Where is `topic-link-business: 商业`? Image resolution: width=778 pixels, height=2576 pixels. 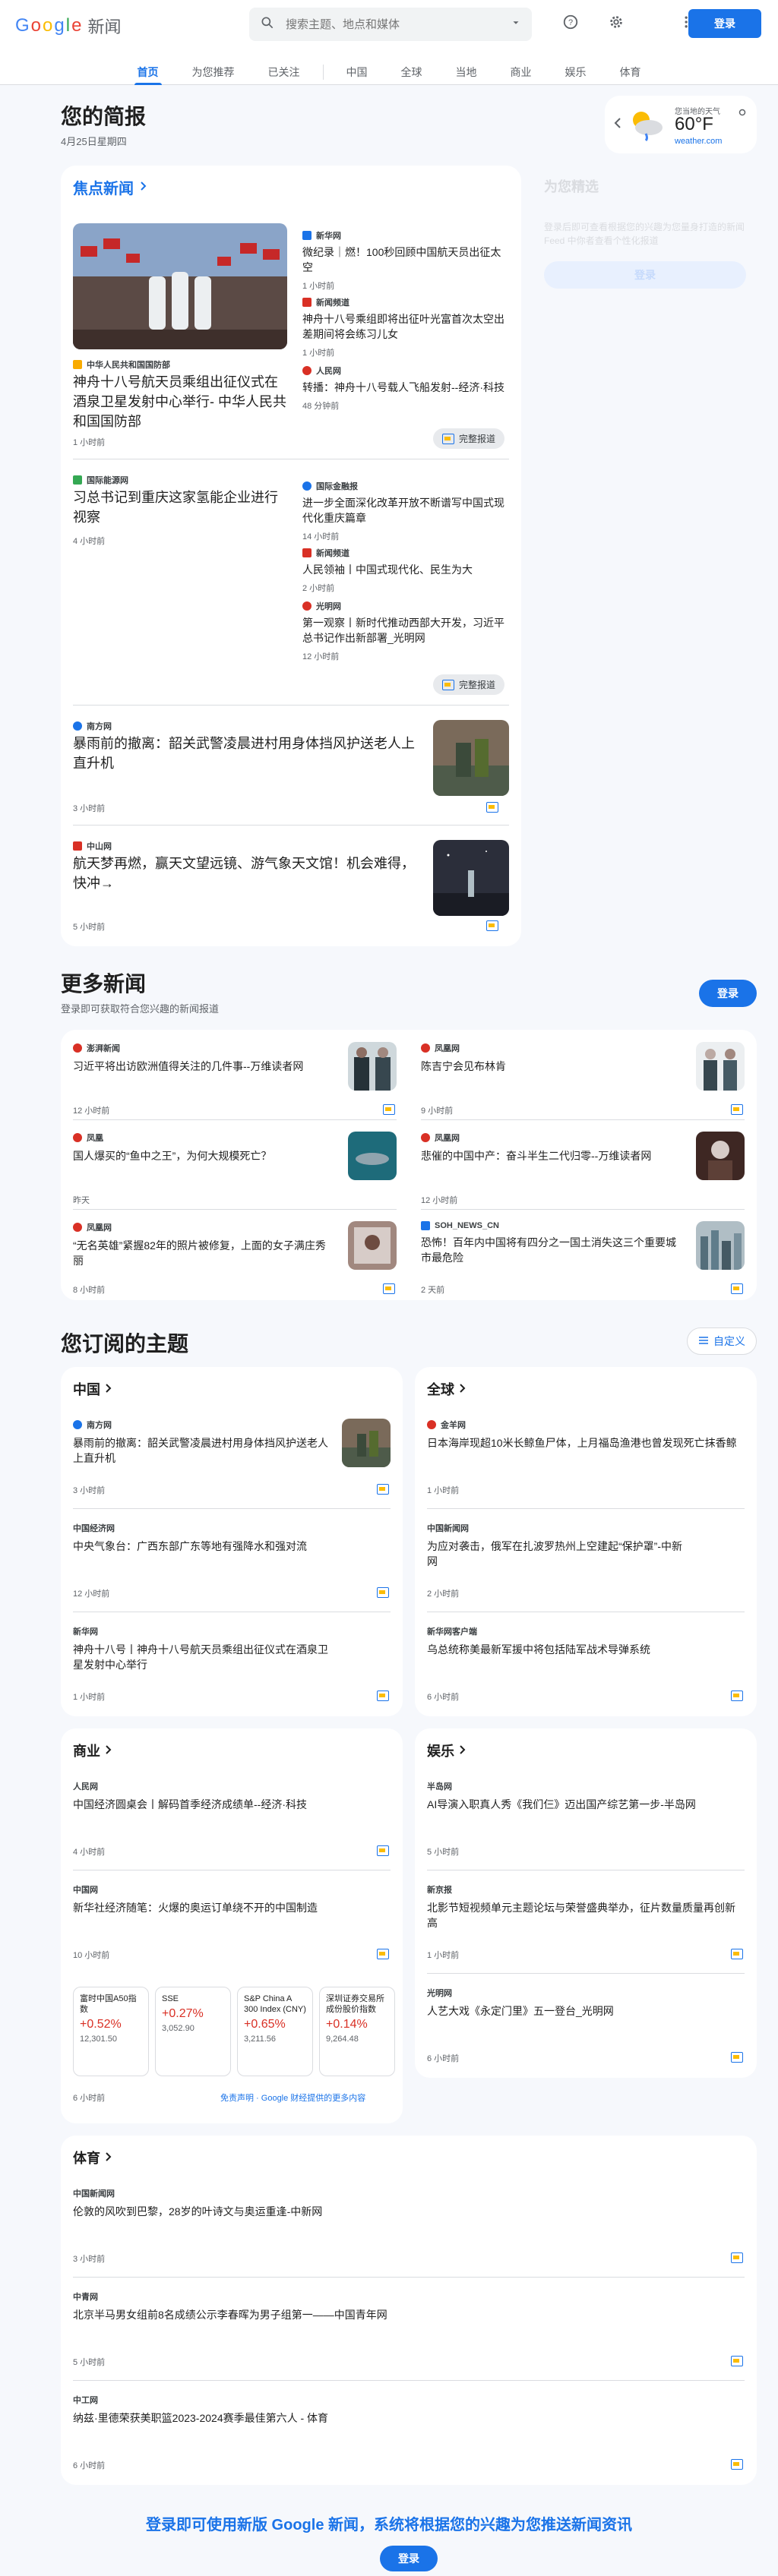 topic-link-business: 商业 is located at coordinates (92, 1751).